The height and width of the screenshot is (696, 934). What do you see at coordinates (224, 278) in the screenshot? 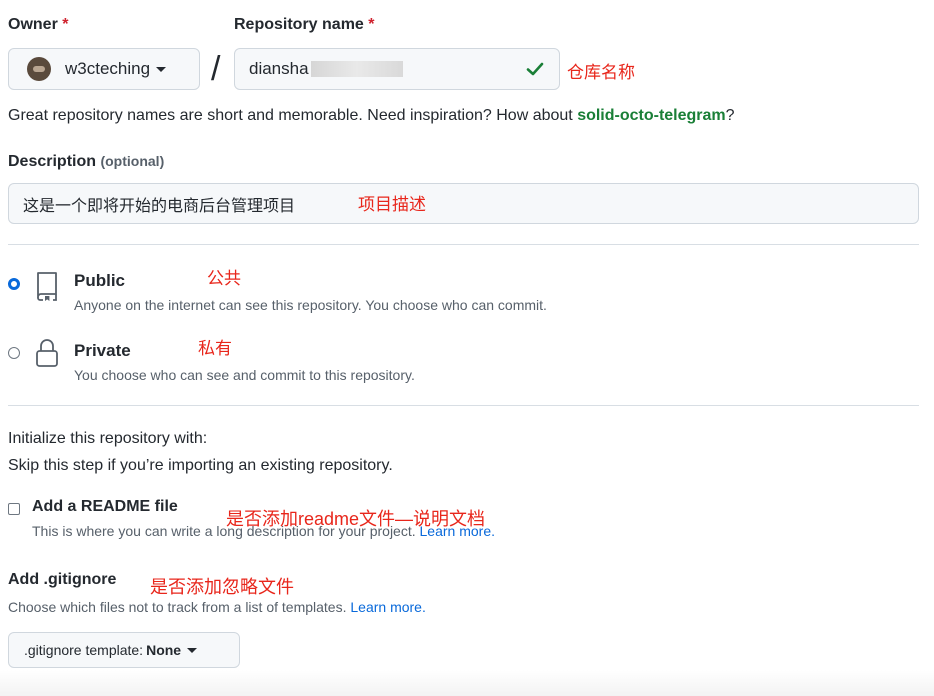
I see `public-annotation: 公共` at bounding box center [224, 278].